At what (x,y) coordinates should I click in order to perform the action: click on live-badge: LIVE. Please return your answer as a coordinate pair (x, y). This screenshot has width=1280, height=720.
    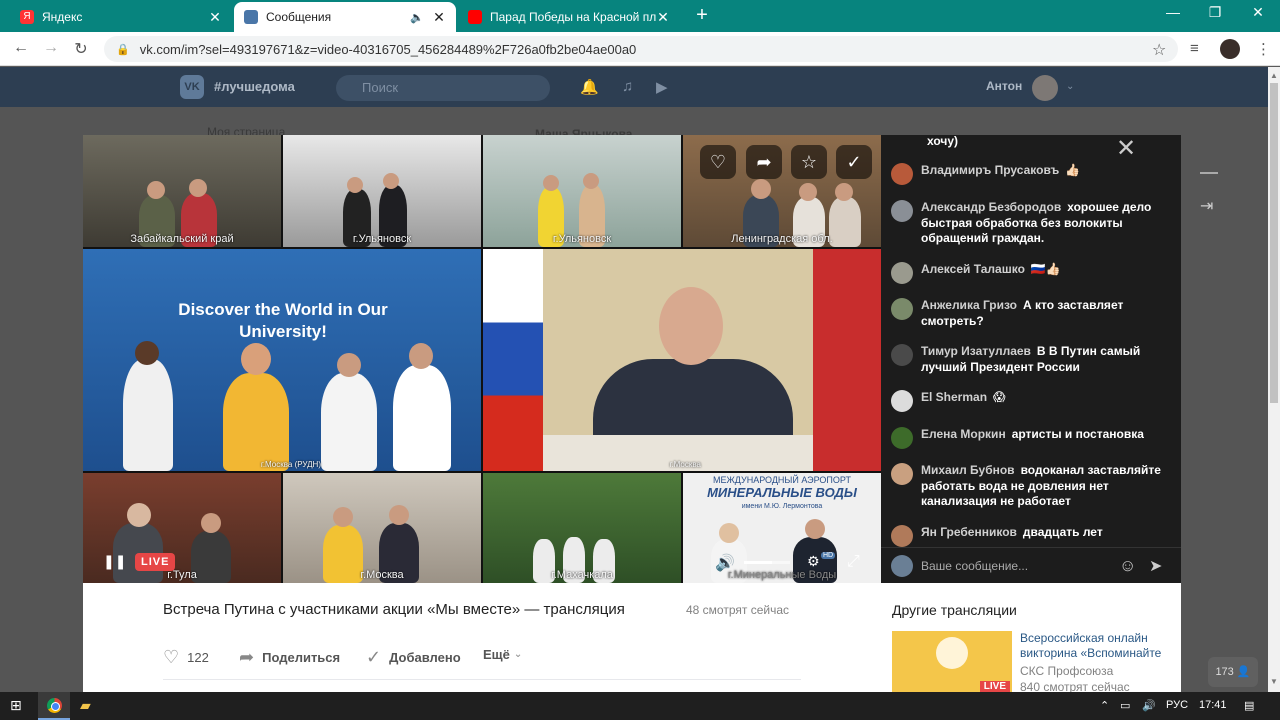
    Looking at the image, I should click on (994, 686).